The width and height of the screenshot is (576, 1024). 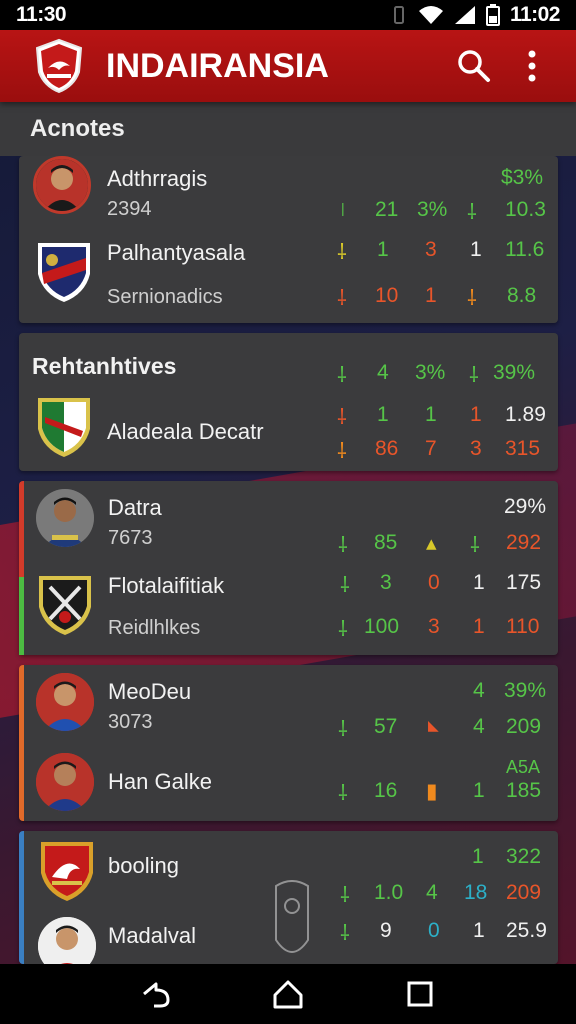 What do you see at coordinates (389, 892) in the screenshot?
I see `stat-value: 1.0` at bounding box center [389, 892].